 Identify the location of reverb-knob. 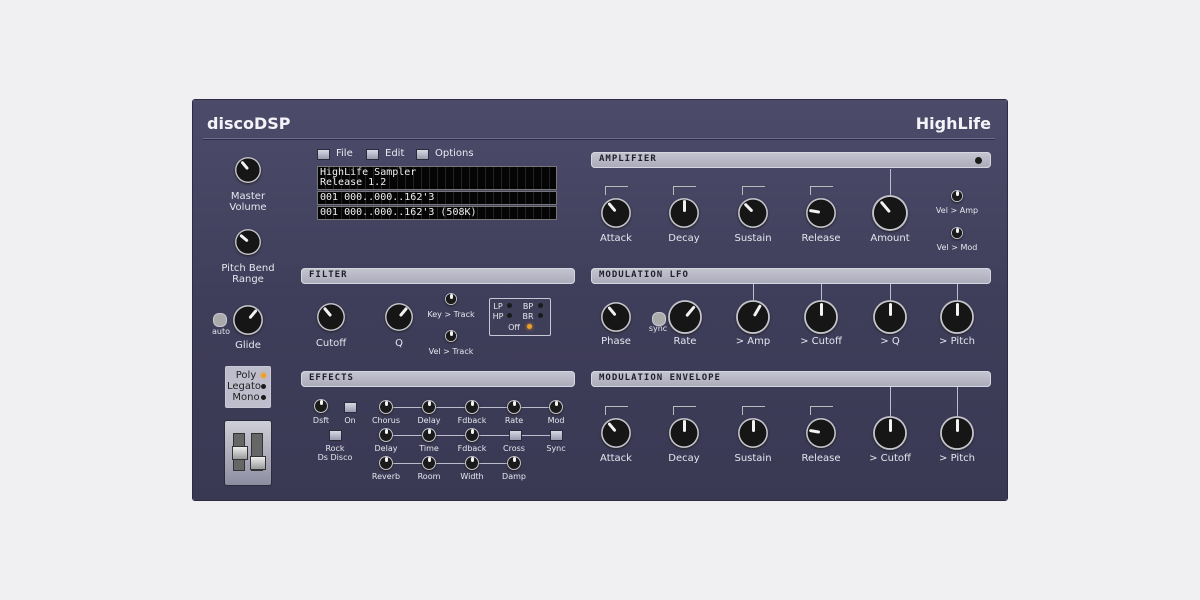
(386, 463).